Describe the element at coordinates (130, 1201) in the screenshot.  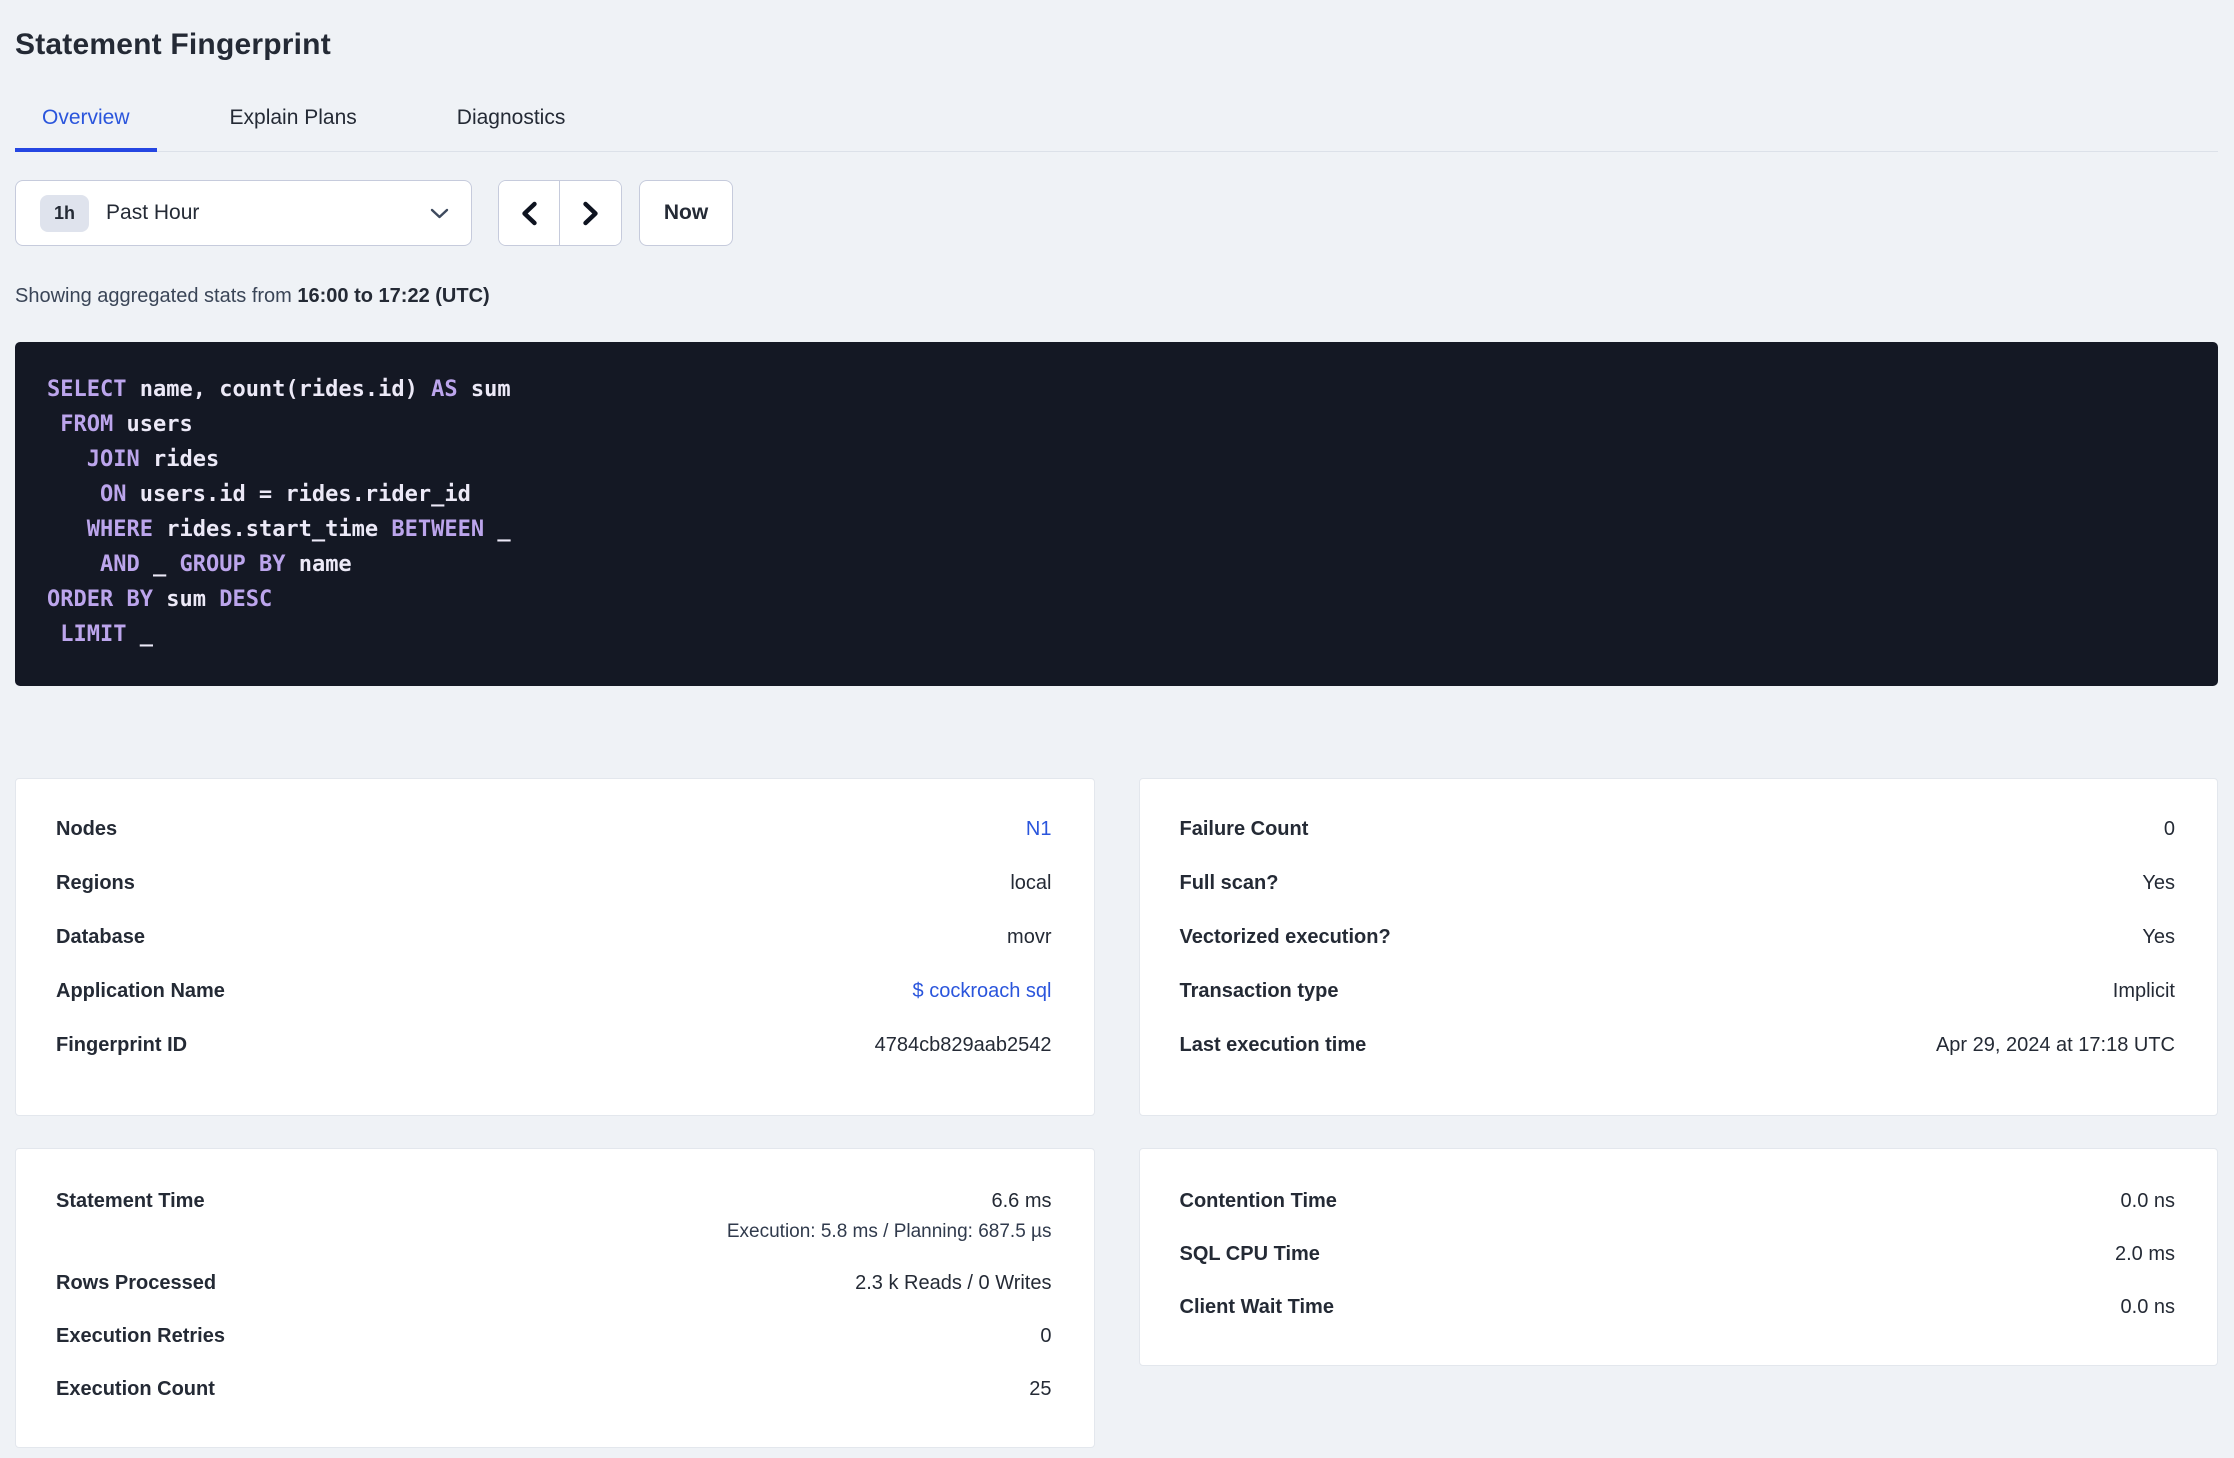
I see `statement-time-label: Statement Time` at that location.